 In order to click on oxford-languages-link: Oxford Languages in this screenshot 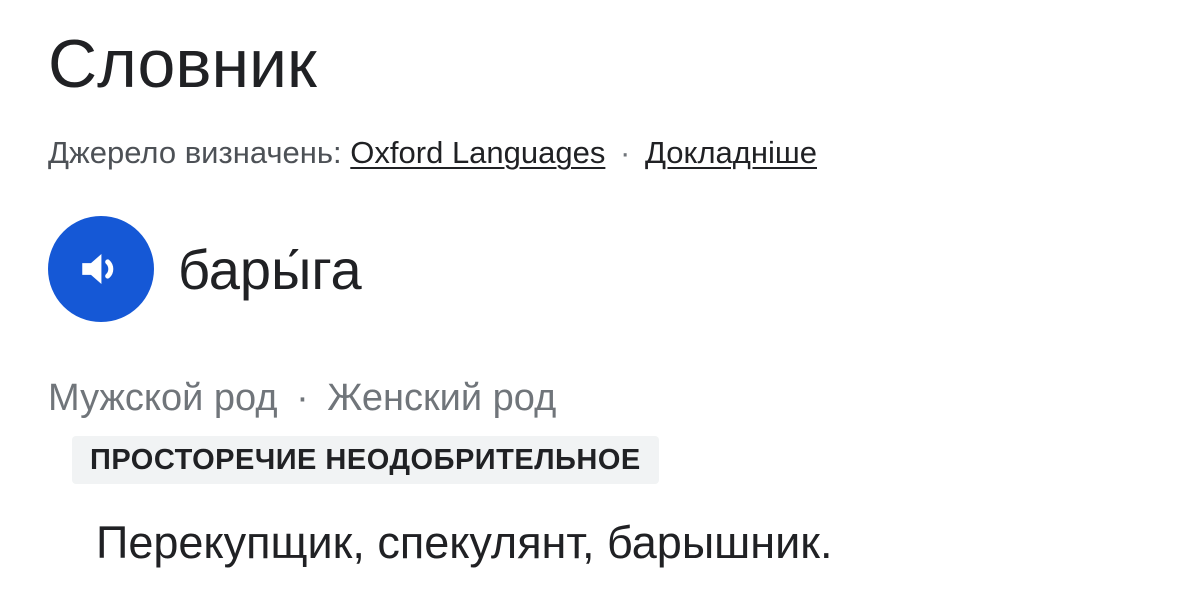, I will do `click(477, 152)`.